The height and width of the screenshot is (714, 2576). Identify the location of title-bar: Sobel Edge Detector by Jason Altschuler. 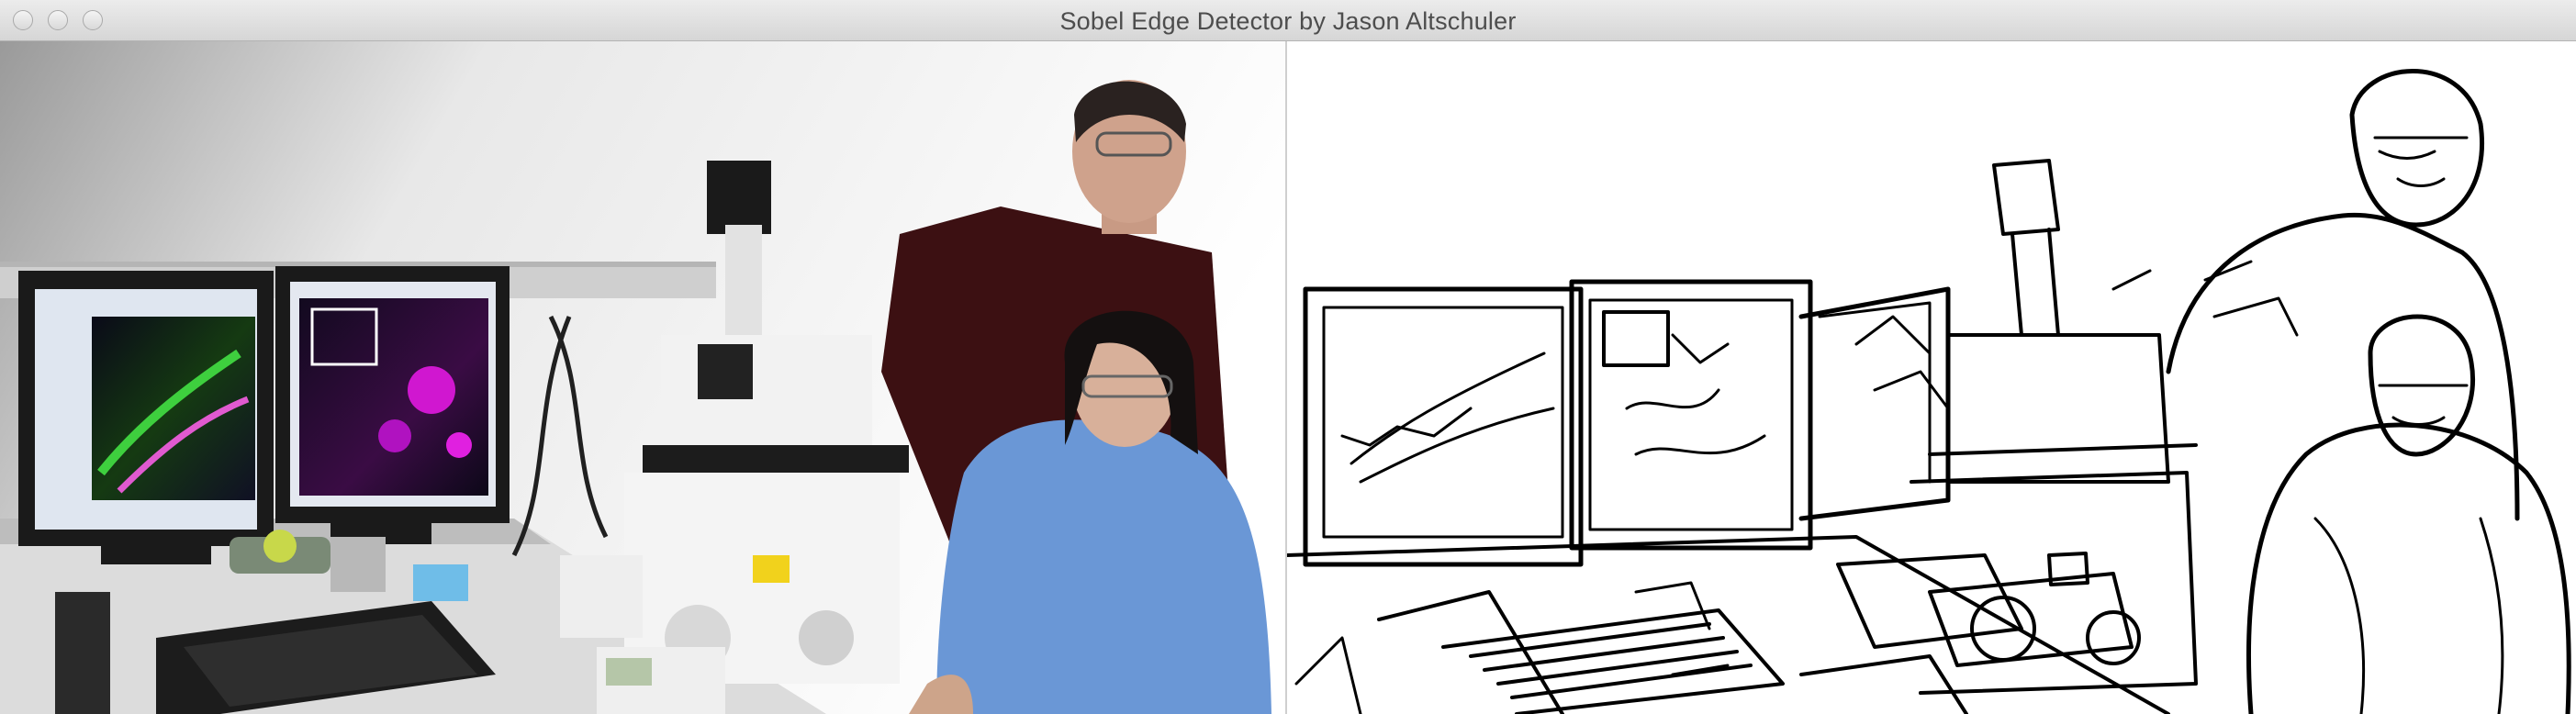
(1288, 20).